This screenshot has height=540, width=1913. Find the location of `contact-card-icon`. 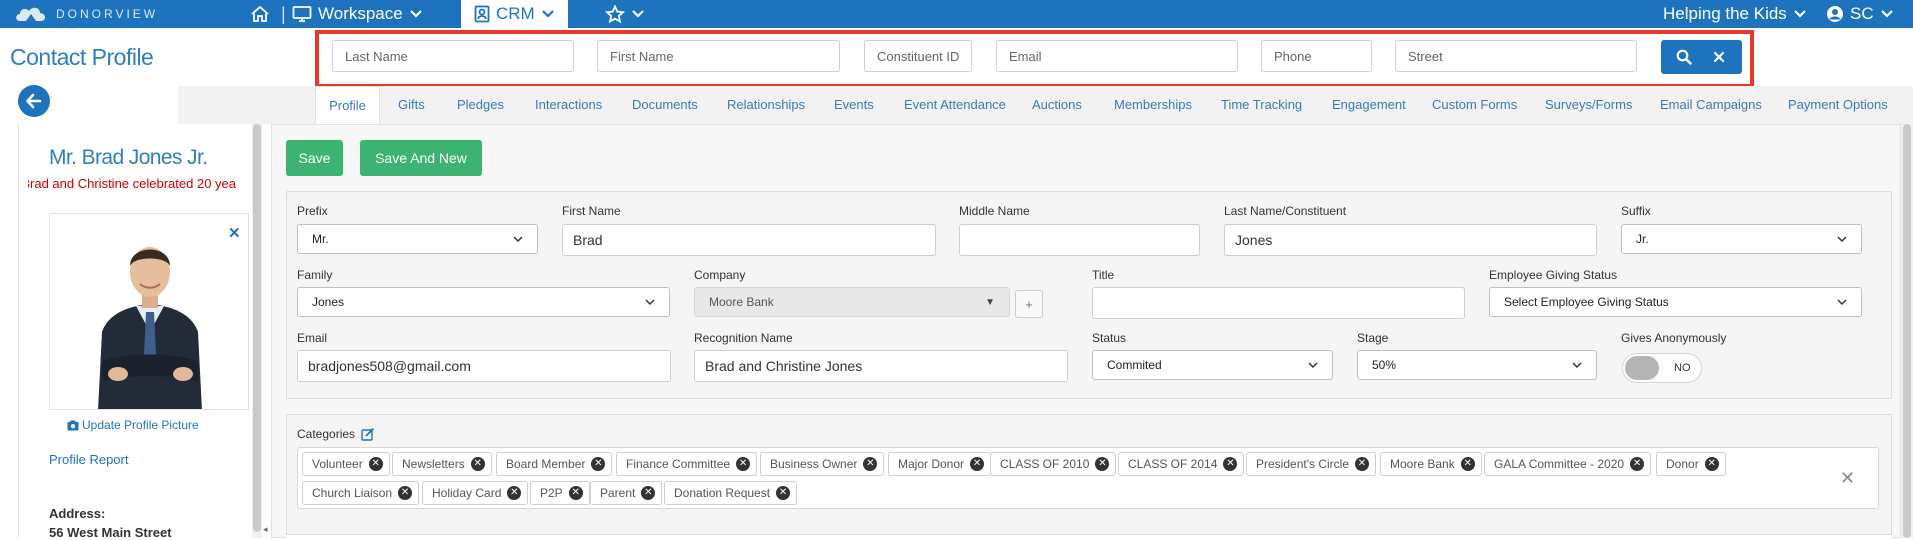

contact-card-icon is located at coordinates (482, 14).